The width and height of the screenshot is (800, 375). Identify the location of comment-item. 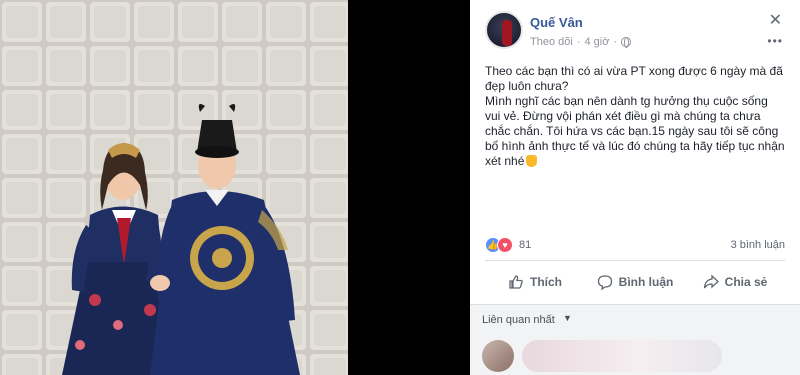
(635, 354).